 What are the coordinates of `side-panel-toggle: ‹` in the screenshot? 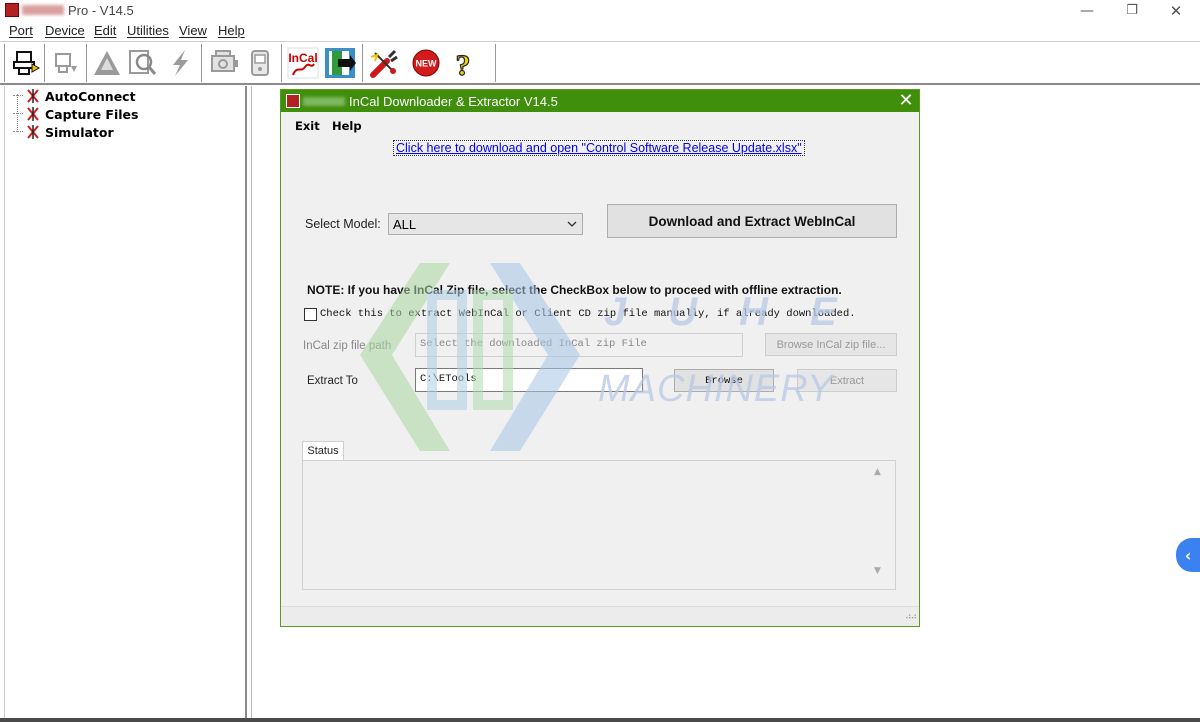 It's located at (1188, 555).